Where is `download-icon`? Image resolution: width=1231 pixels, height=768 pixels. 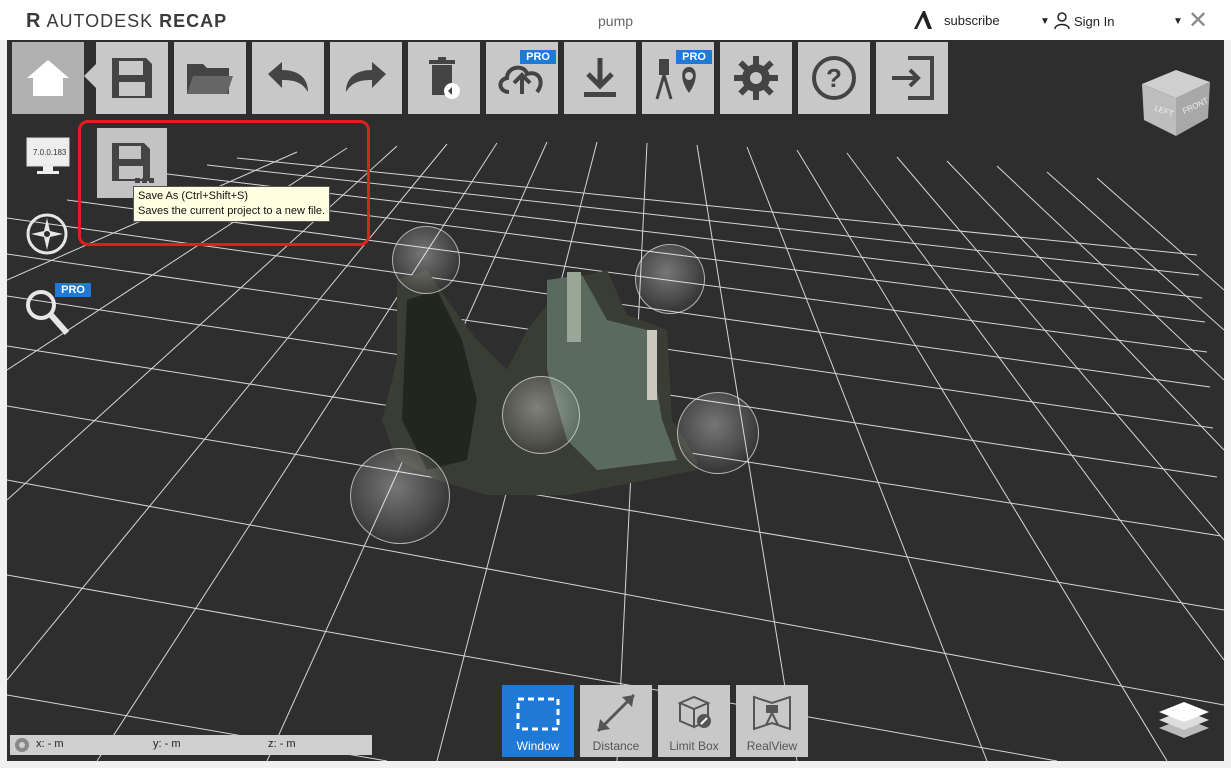 download-icon is located at coordinates (600, 77).